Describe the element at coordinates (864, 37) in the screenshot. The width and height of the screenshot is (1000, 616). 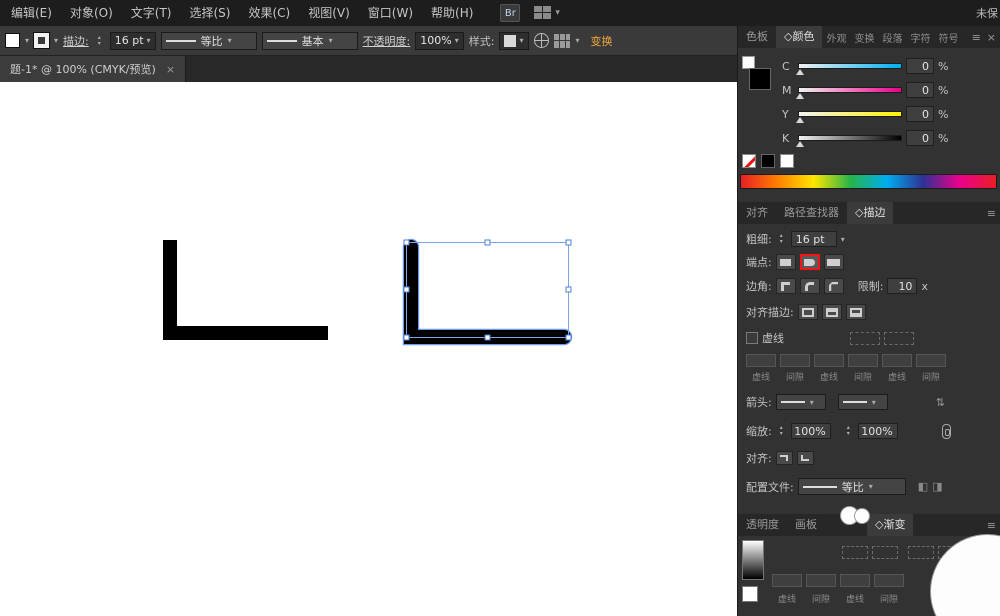
I see `dock-transform: 变换` at that location.